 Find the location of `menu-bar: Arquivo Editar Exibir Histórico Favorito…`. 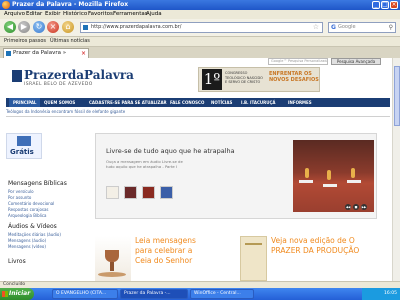

menu-bar: Arquivo Editar Exibir Histórico Favorito… is located at coordinates (200, 14).